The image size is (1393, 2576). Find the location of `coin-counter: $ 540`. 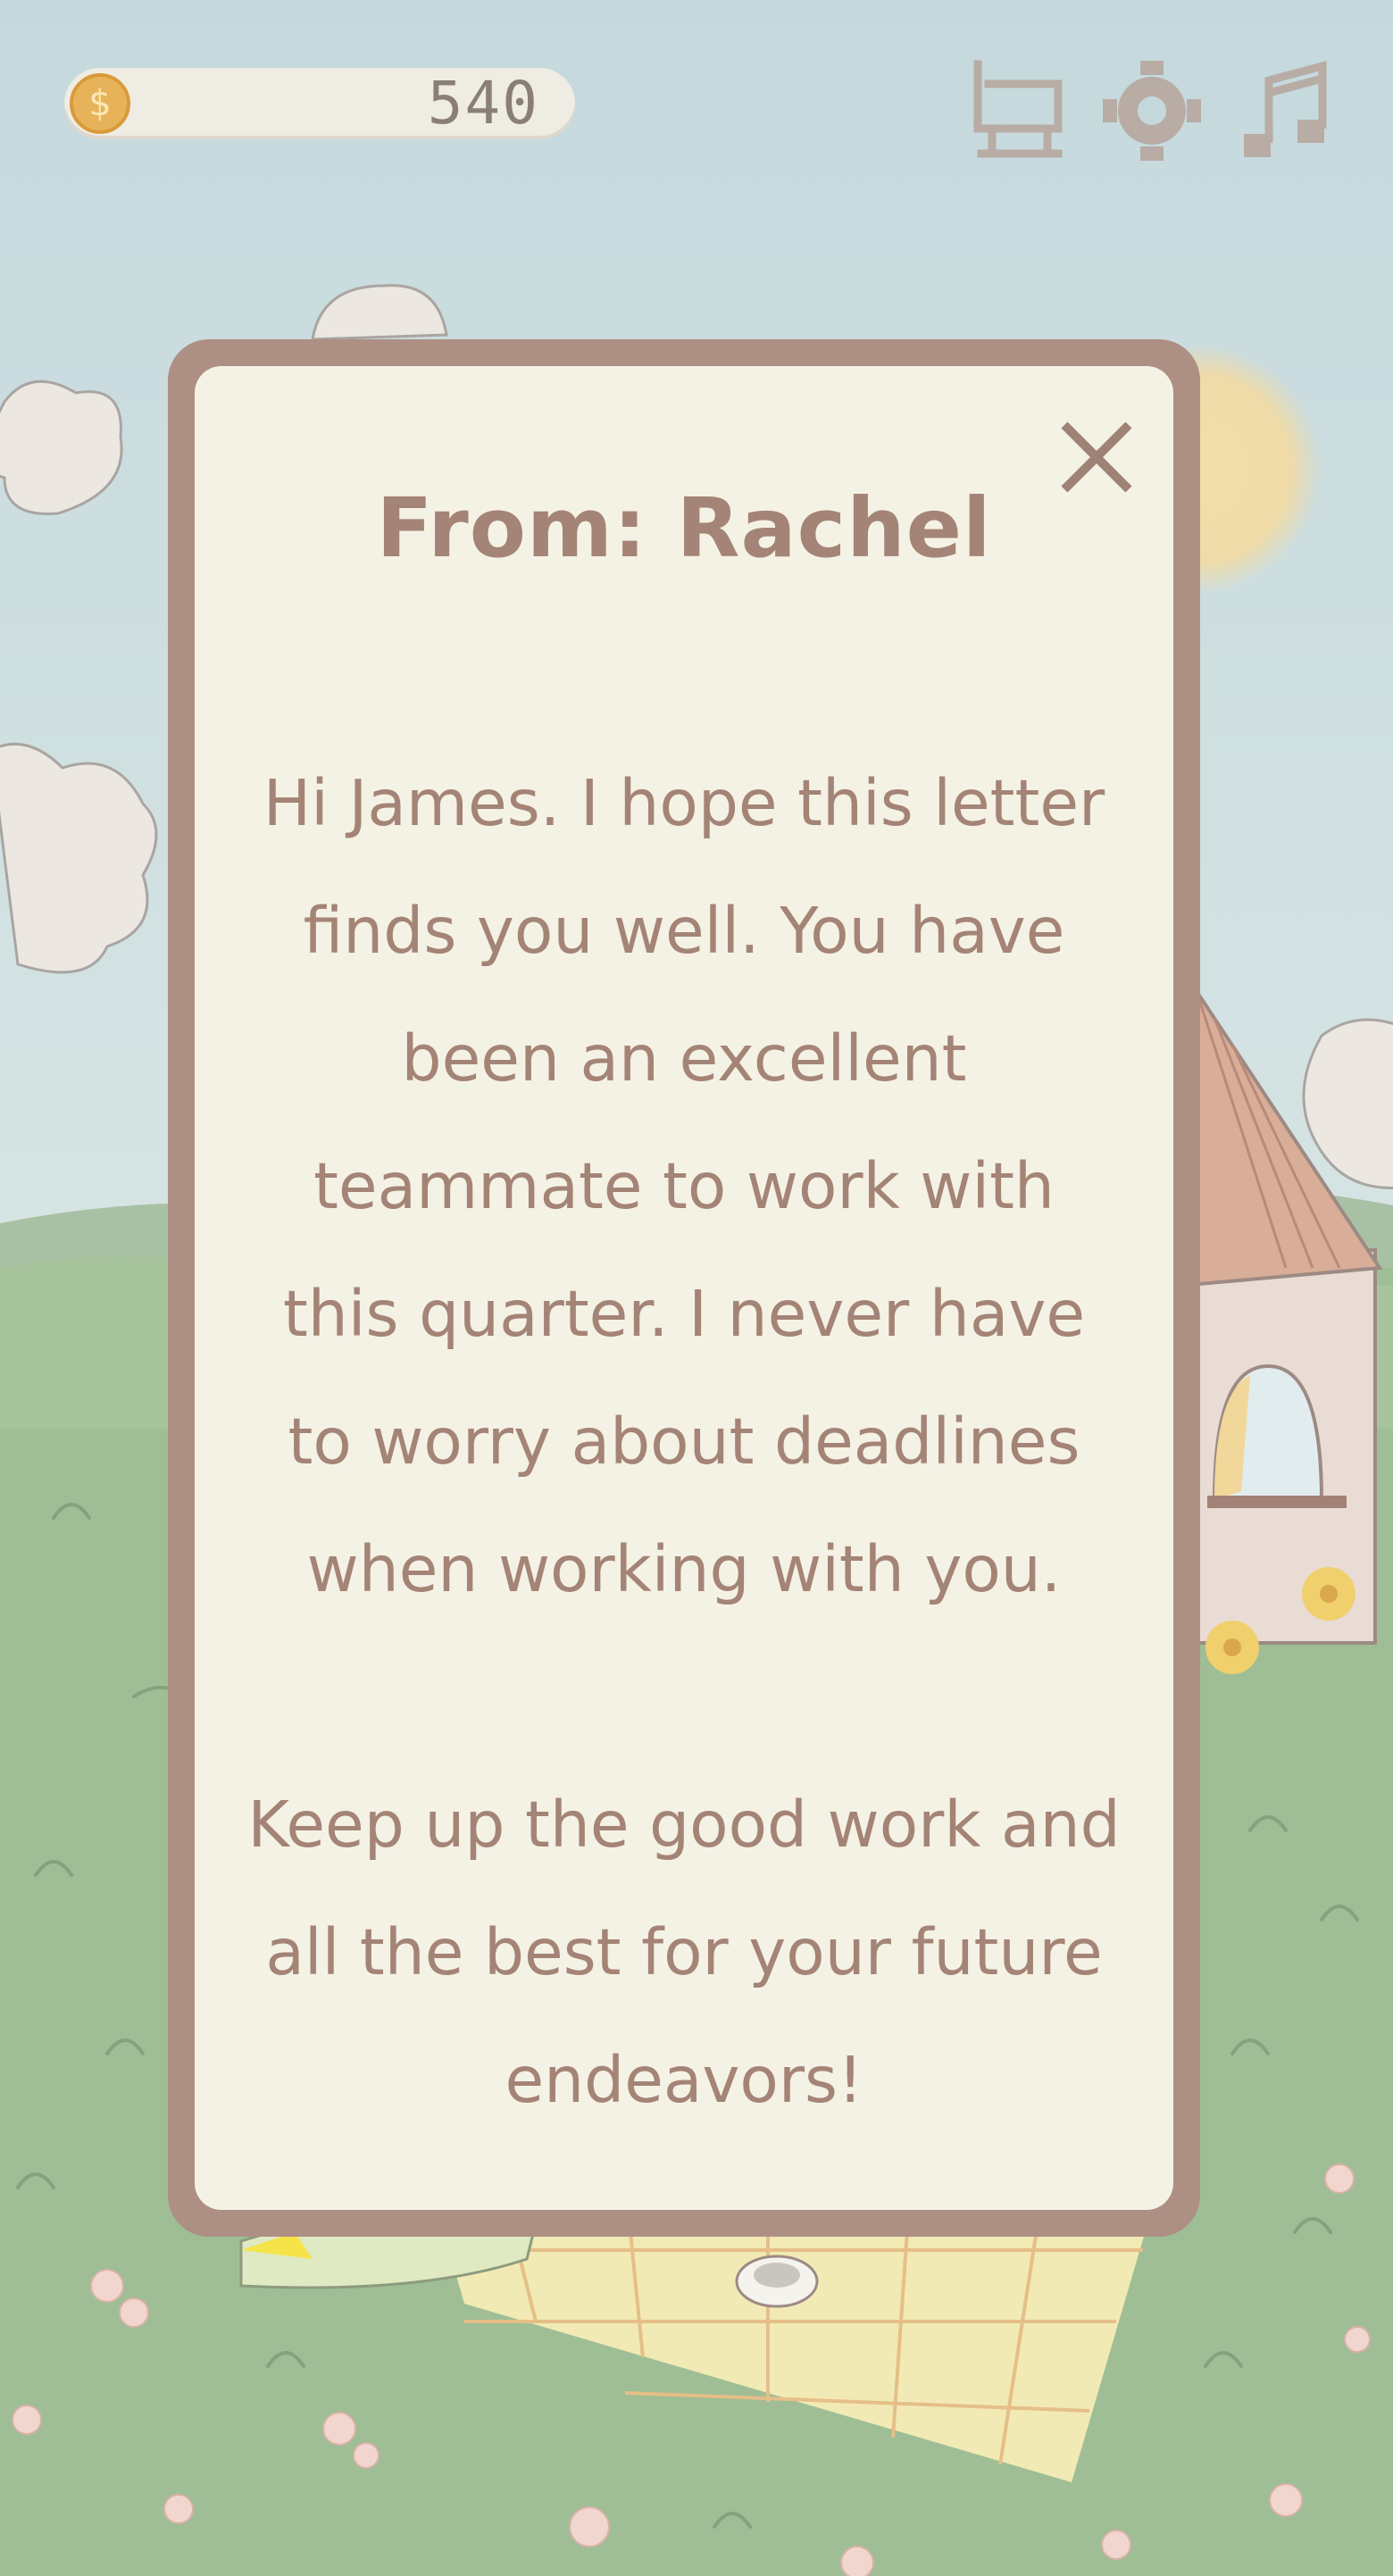

coin-counter: $ 540 is located at coordinates (319, 103).